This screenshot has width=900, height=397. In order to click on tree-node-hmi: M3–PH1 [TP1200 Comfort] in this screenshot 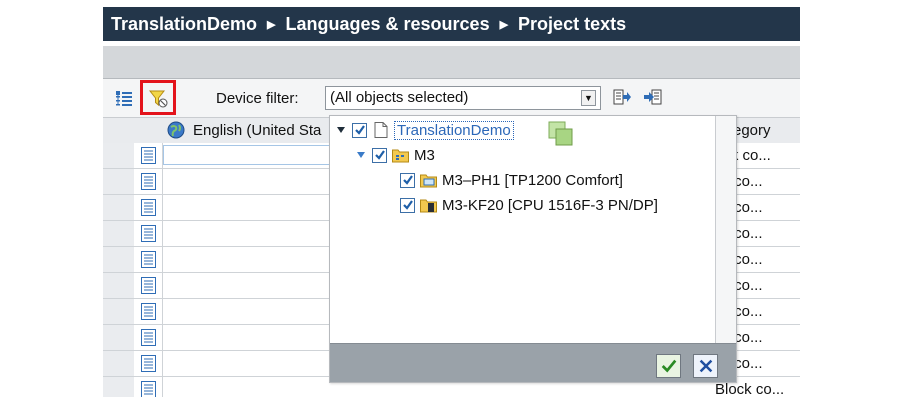, I will do `click(511, 180)`.